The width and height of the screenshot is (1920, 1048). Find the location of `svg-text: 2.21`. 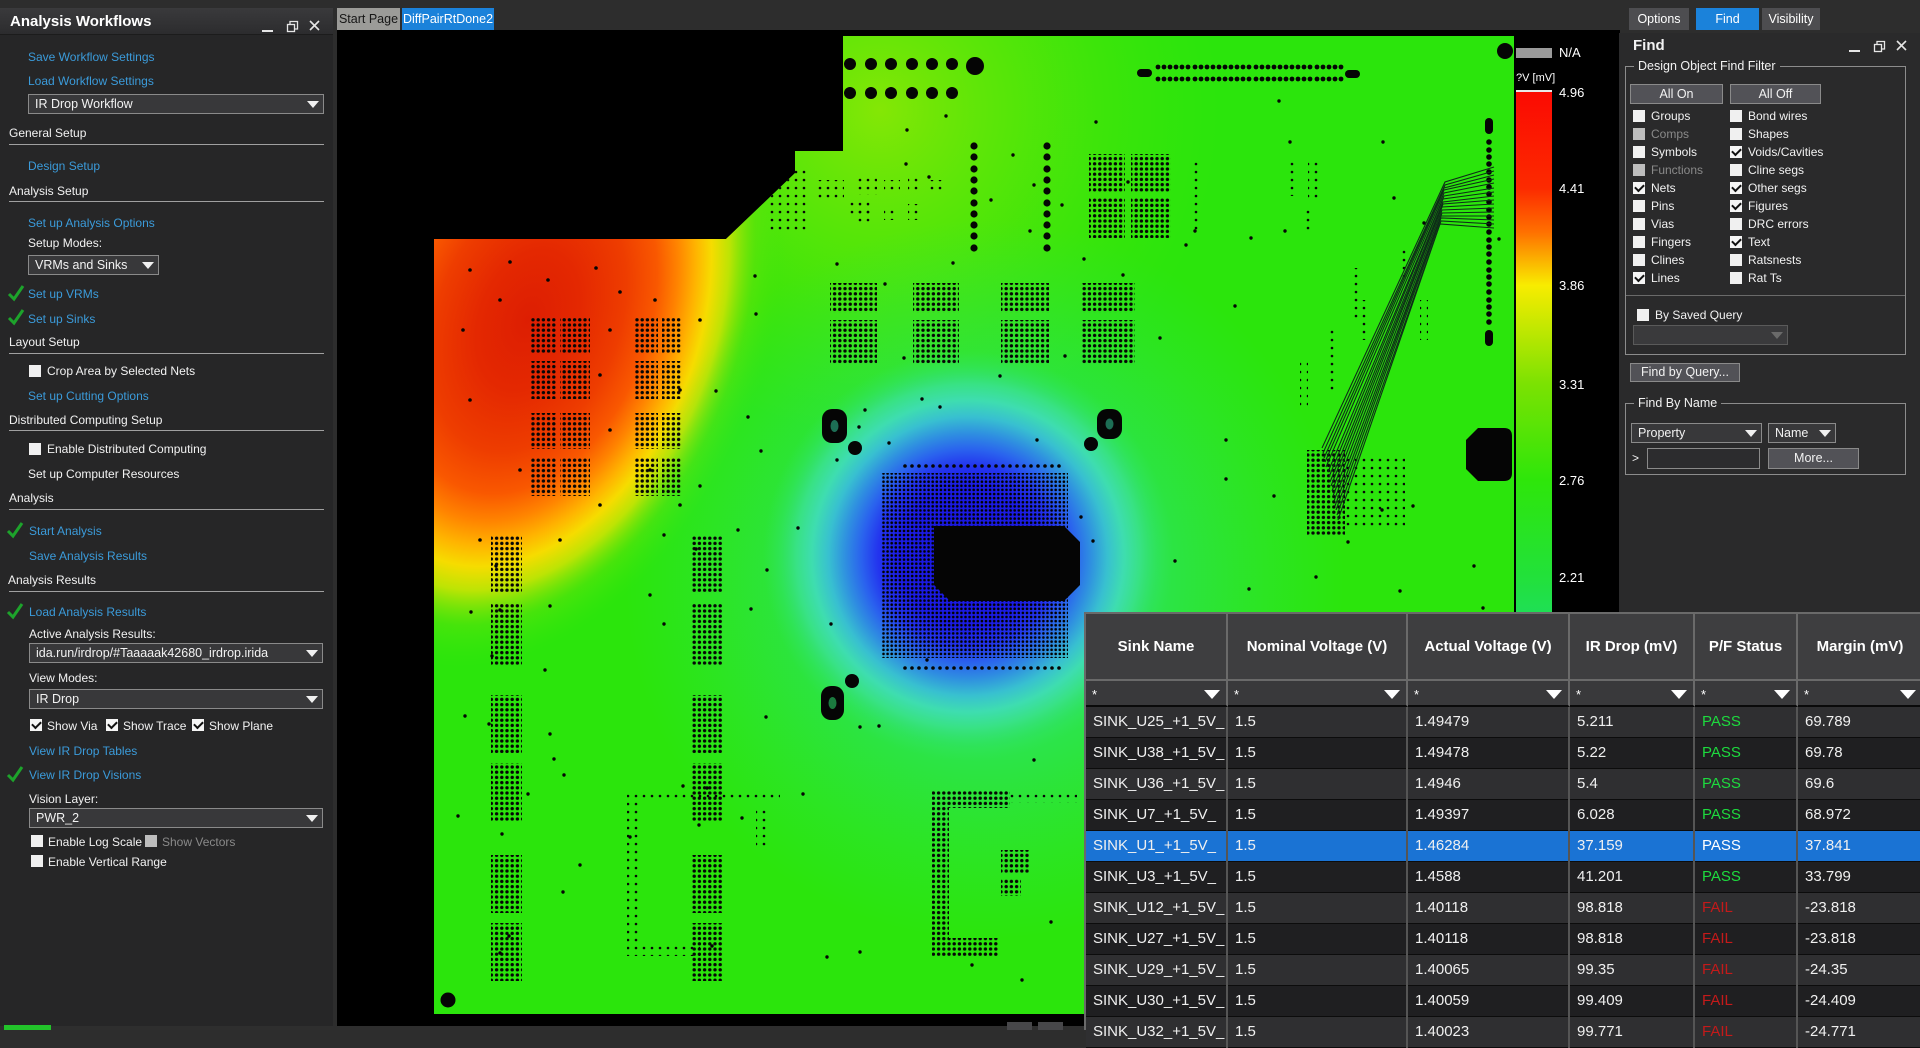

svg-text: 2.21 is located at coordinates (1571, 577).